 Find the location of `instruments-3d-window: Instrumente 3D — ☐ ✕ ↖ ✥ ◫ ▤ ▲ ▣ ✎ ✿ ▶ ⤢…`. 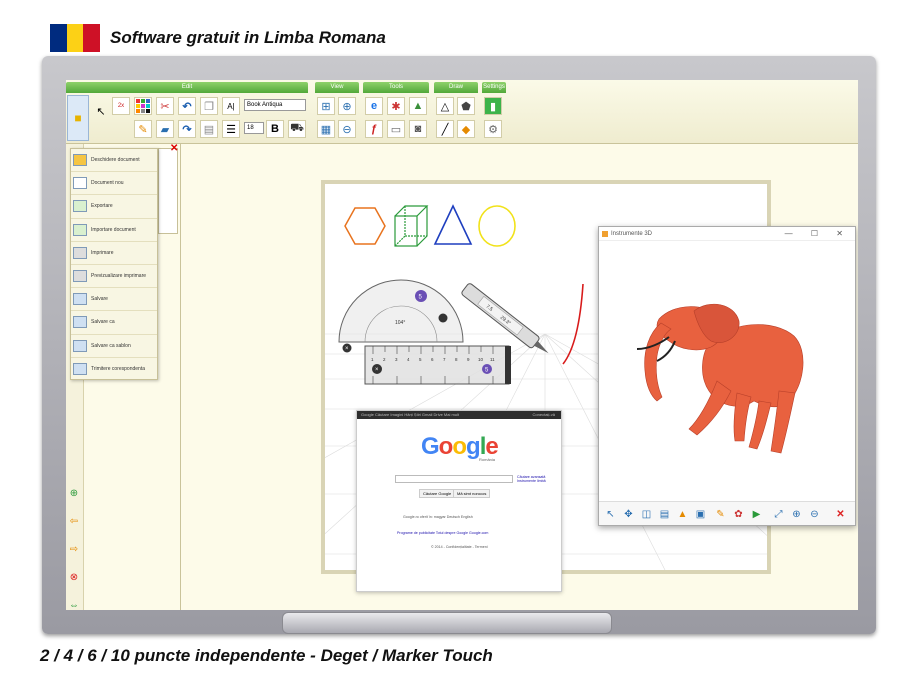

instruments-3d-window: Instrumente 3D — ☐ ✕ ↖ ✥ ◫ ▤ ▲ ▣ ✎ ✿ ▶ ⤢… is located at coordinates (727, 376).